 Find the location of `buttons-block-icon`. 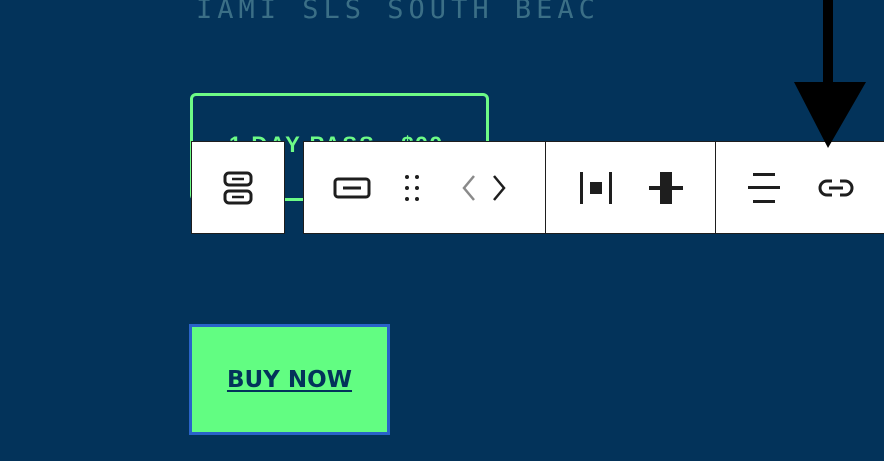

buttons-block-icon is located at coordinates (238, 187).